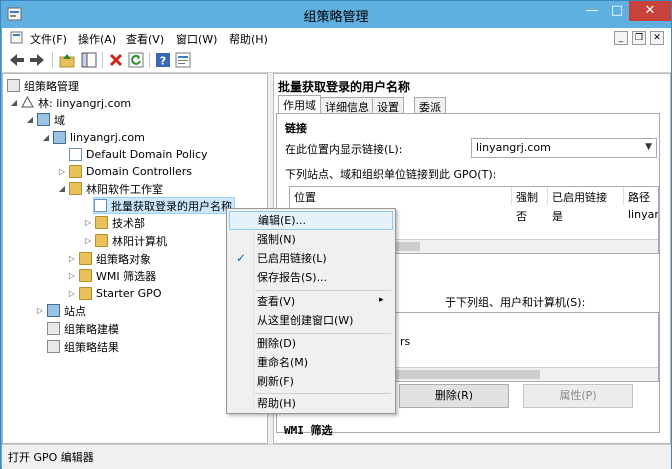 This screenshot has height=469, width=672. What do you see at coordinates (60, 310) in the screenshot?
I see `tree-item-sites: ▷ 站点` at bounding box center [60, 310].